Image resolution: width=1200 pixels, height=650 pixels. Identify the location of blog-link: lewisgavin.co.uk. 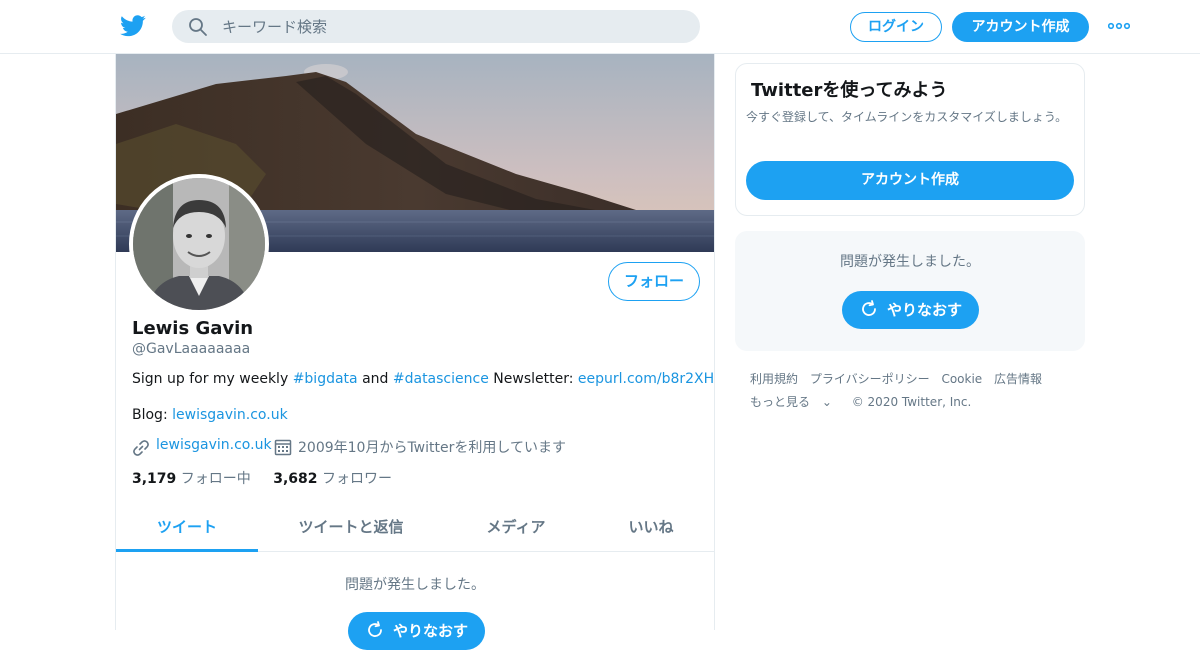
(230, 415).